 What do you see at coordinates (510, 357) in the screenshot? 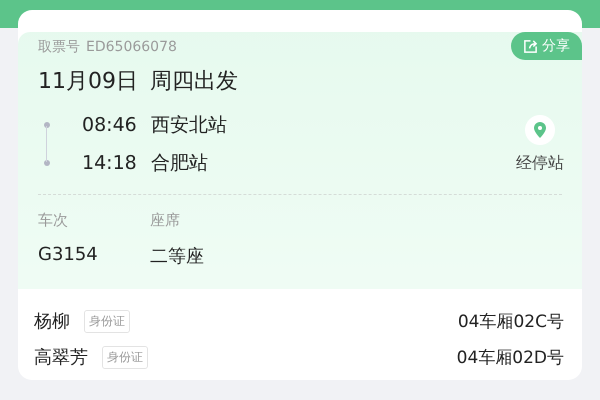
I see `seat-number: 04车厢02D号` at bounding box center [510, 357].